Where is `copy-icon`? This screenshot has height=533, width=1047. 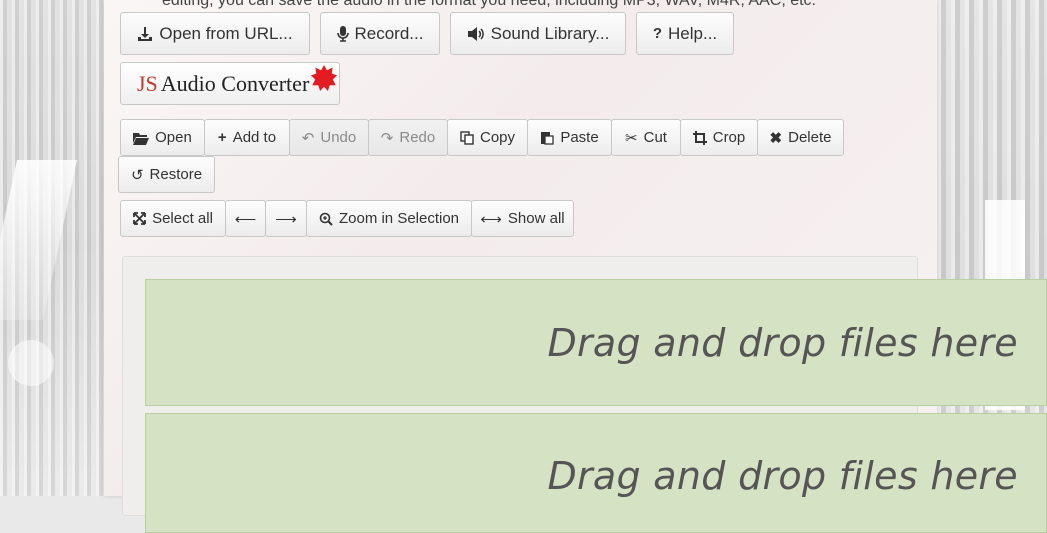
copy-icon is located at coordinates (467, 137).